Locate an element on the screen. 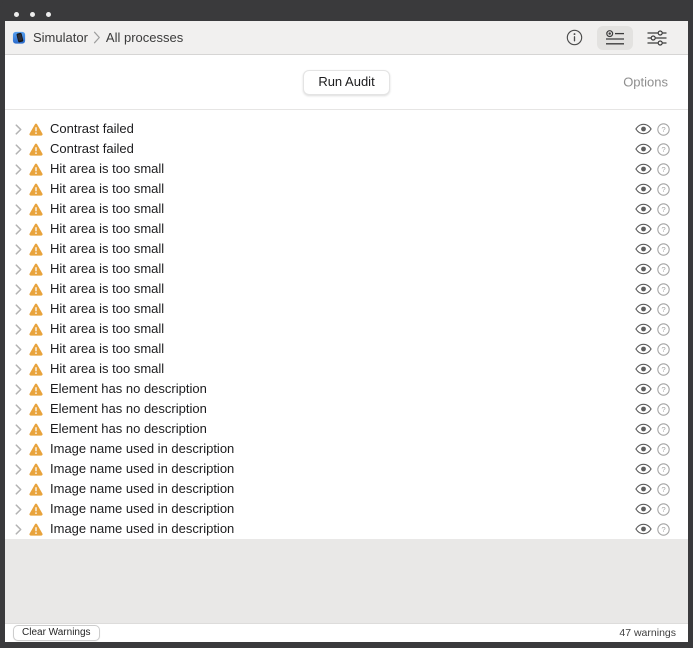 This screenshot has width=693, height=648. window-close-button is located at coordinates (16, 14).